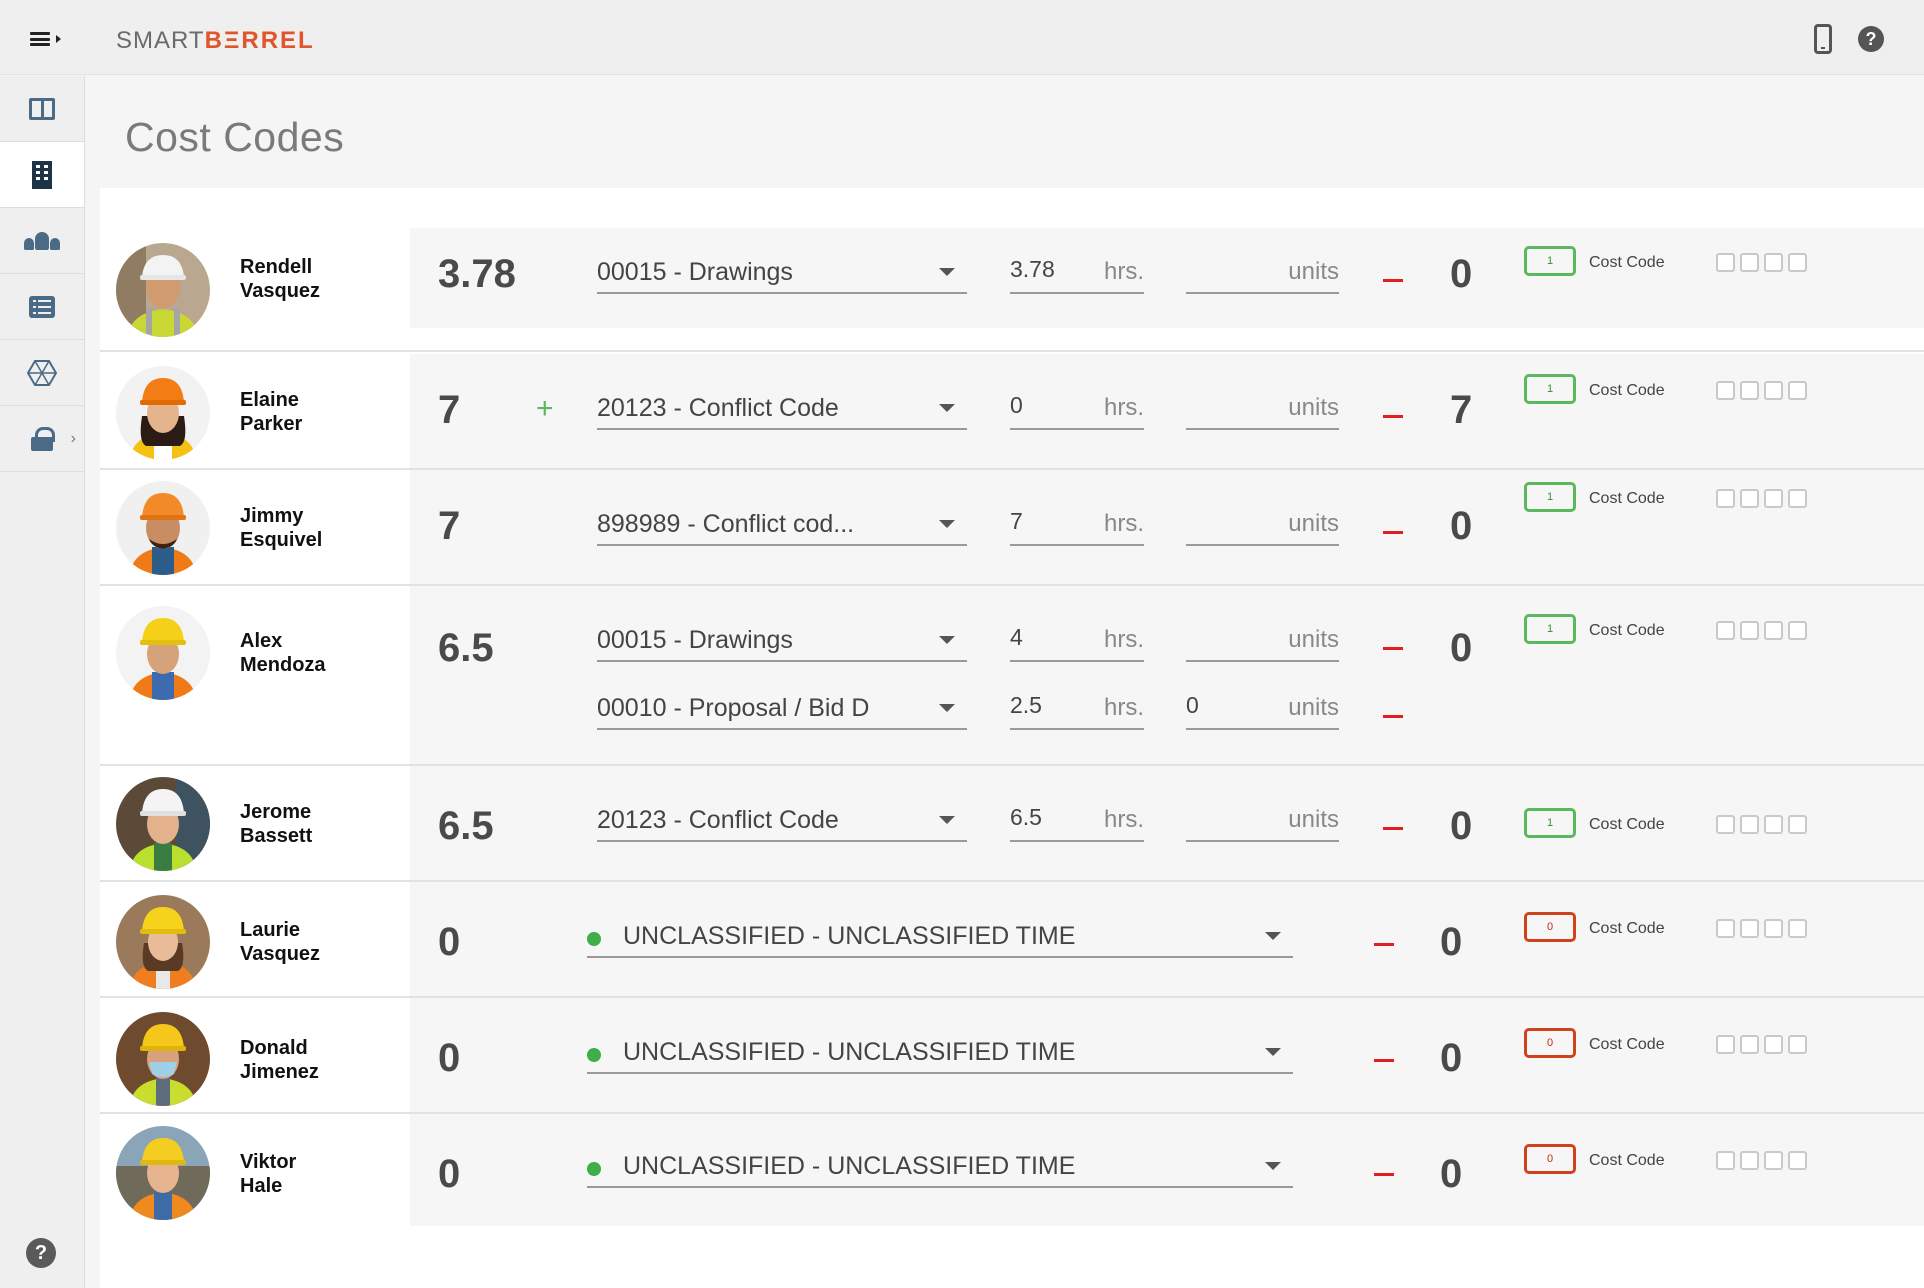  I want to click on menu-icon, so click(49, 39).